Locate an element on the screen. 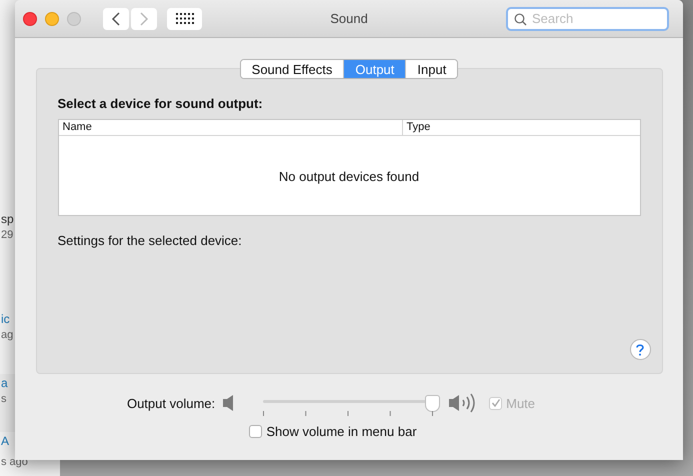 This screenshot has width=693, height=476. window-title: Sound is located at coordinates (349, 18).